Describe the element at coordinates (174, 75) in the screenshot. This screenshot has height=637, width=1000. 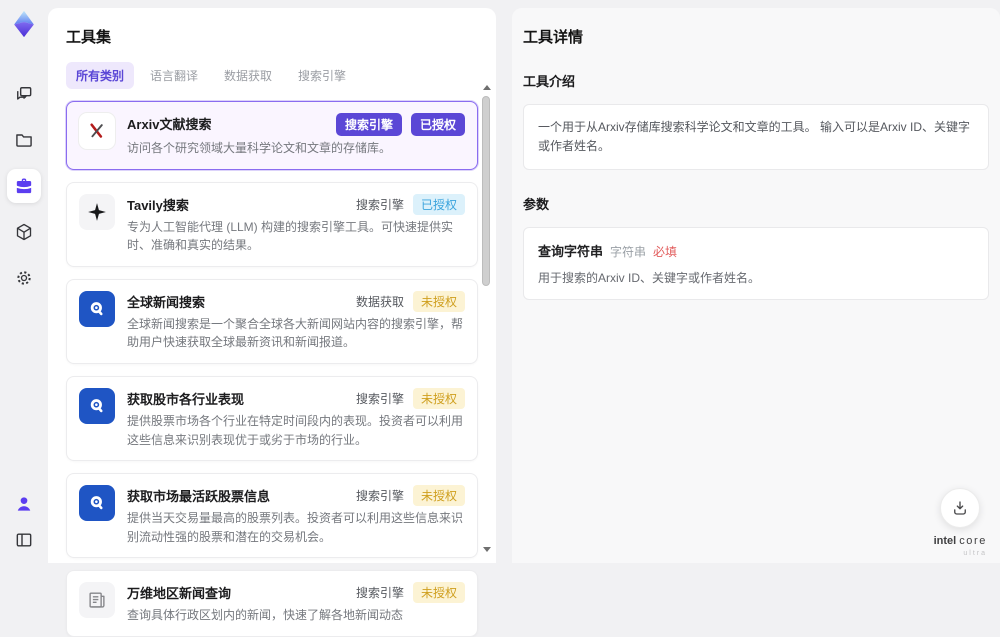
I see `tab-translate: 语言翻译` at that location.